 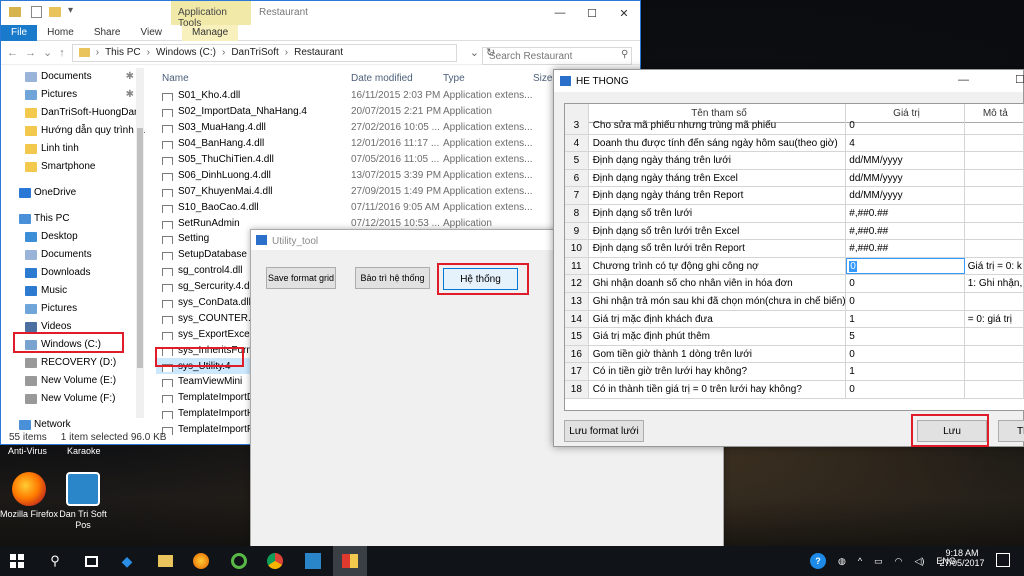 What do you see at coordinates (397, 78) in the screenshot?
I see `column-date: Date modified` at bounding box center [397, 78].